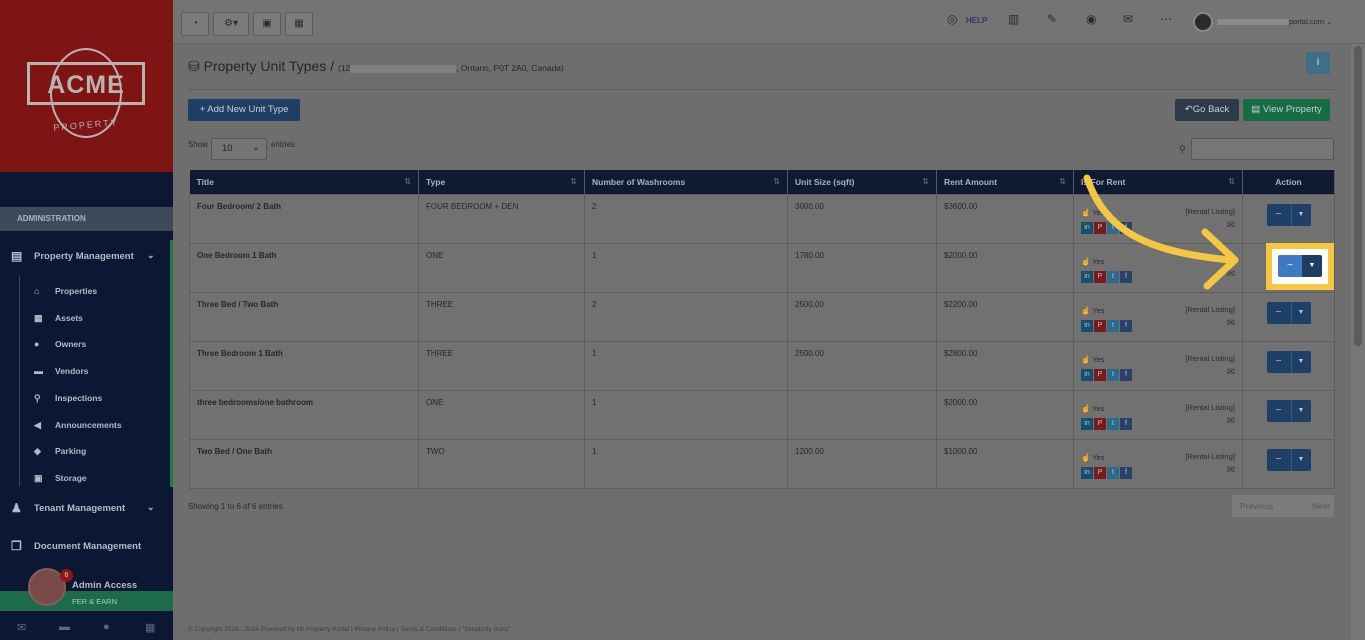 The image size is (1365, 640). Describe the element at coordinates (21, 627) in the screenshot. I see `mail-icon: ✉` at that location.